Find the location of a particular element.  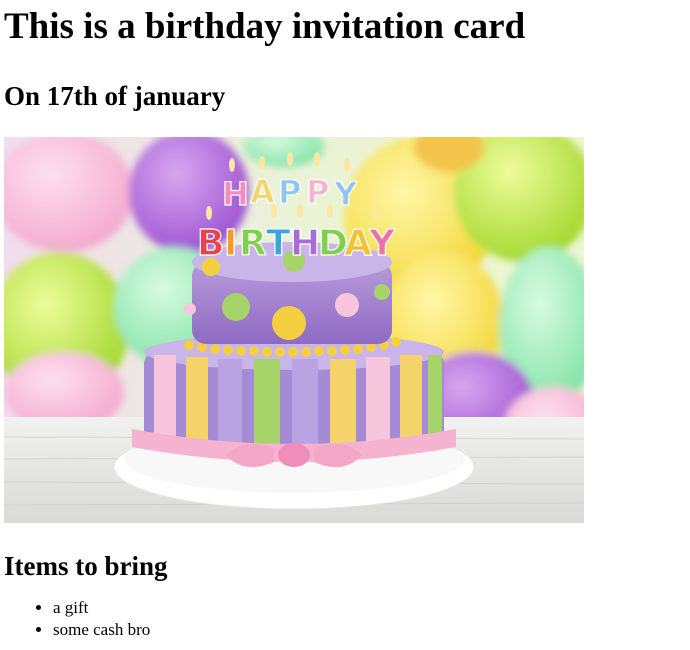

items-list: a gift some cash bro is located at coordinates (347, 619).